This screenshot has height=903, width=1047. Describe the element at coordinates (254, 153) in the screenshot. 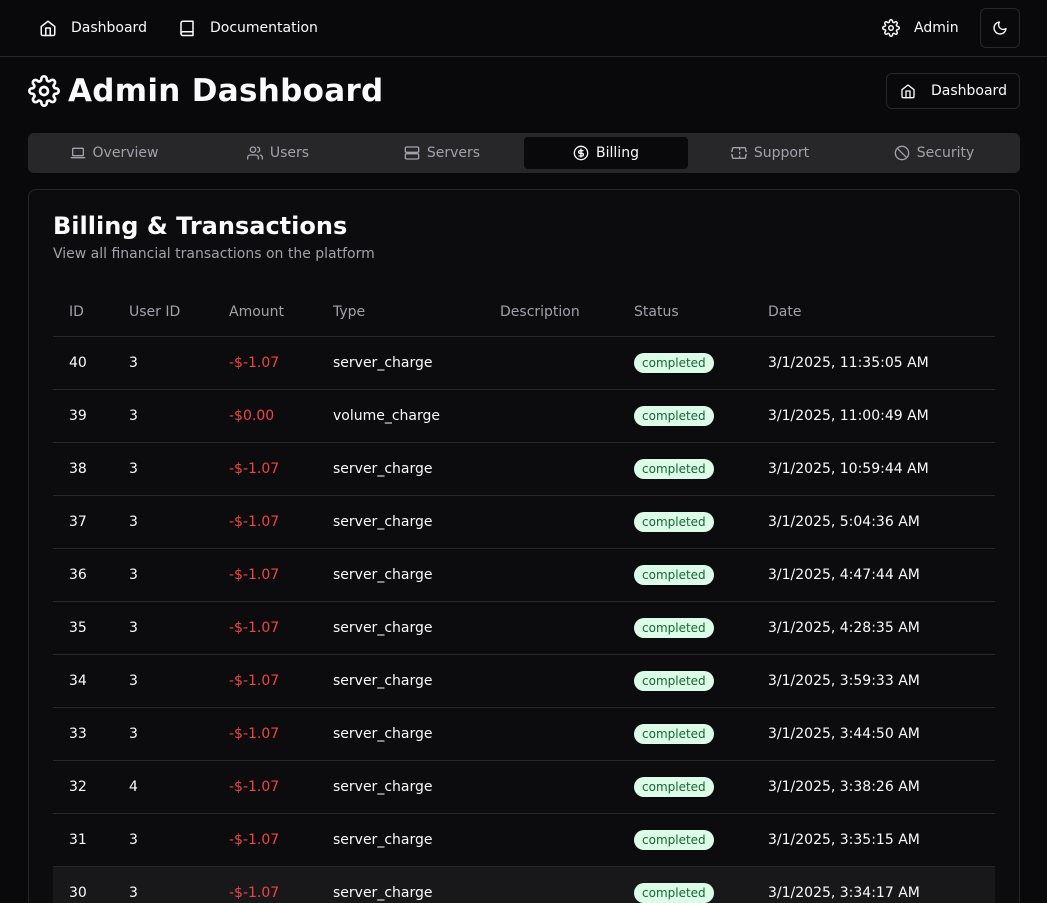

I see `users-icon` at that location.